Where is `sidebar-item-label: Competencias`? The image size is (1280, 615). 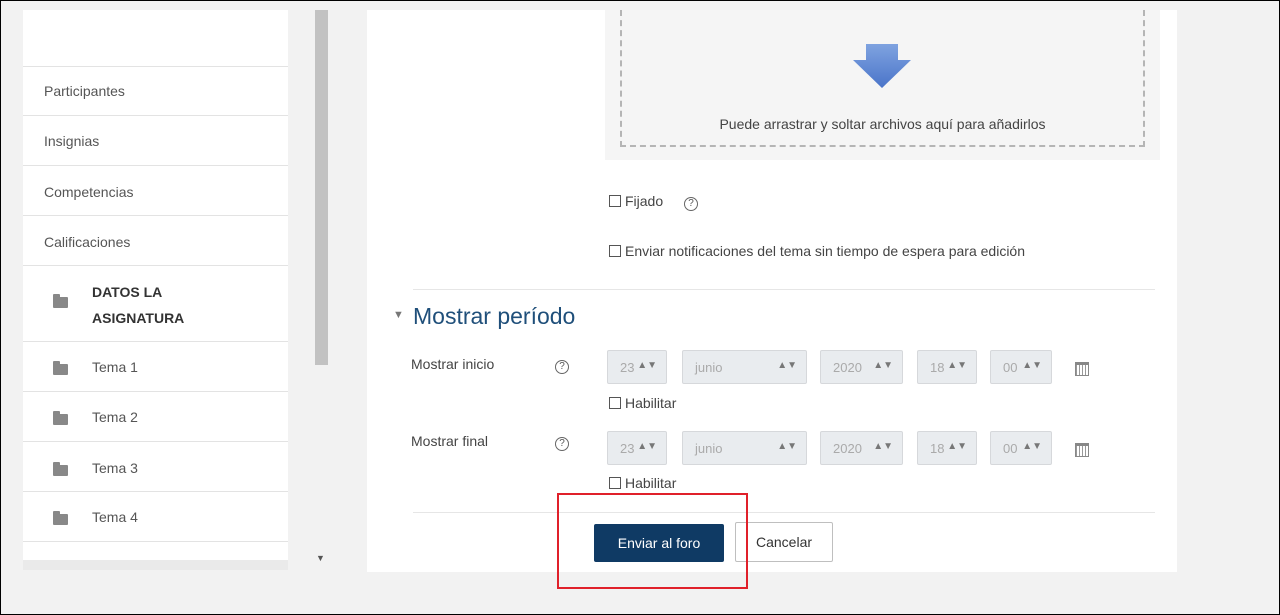
sidebar-item-label: Competencias is located at coordinates (89, 192).